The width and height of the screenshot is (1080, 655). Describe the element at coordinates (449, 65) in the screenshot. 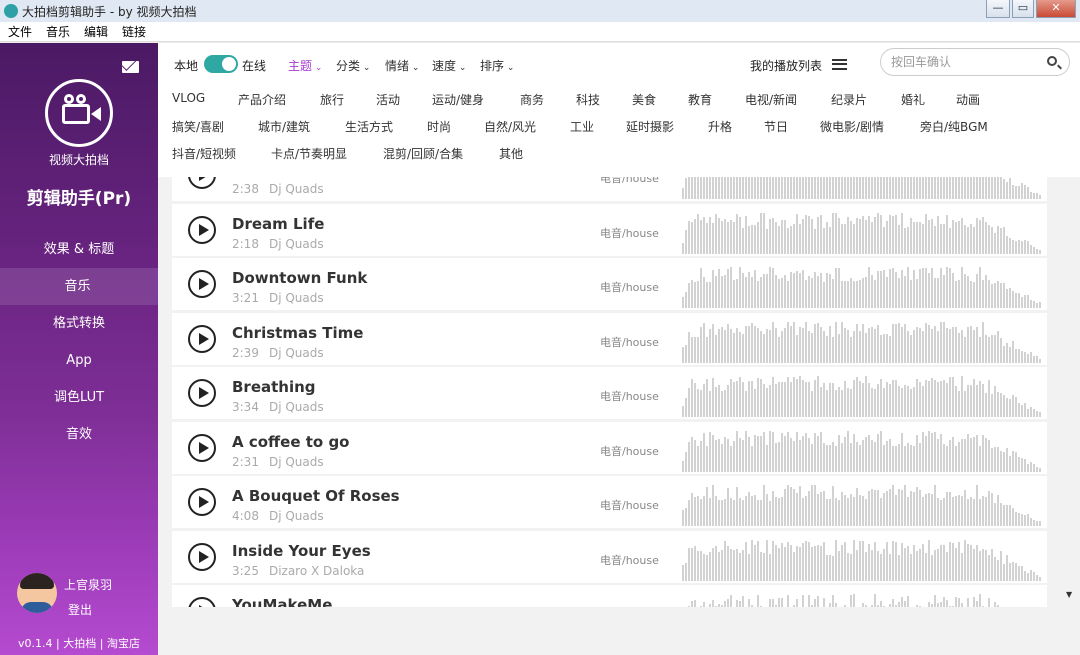

I see `filter-speed: 速度 ⌄` at that location.